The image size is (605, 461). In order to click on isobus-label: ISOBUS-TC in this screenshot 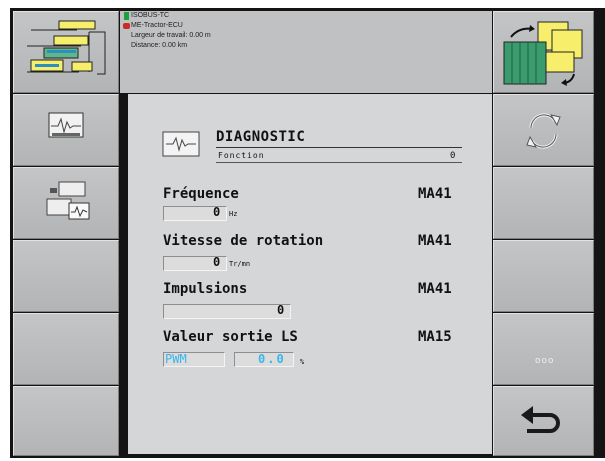, I will do `click(150, 15)`.